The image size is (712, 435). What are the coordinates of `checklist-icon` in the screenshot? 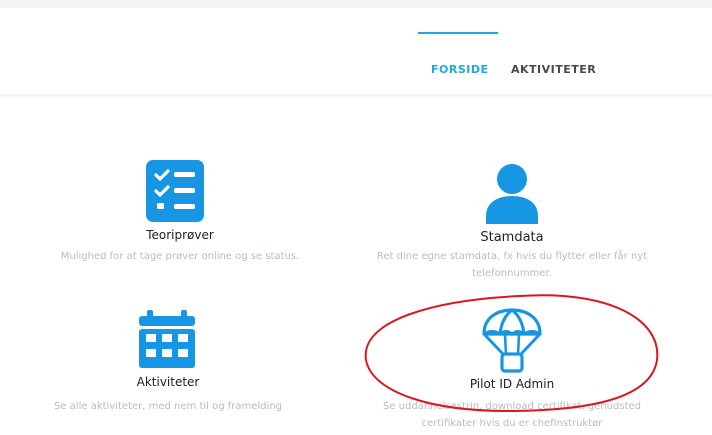 It's located at (175, 191).